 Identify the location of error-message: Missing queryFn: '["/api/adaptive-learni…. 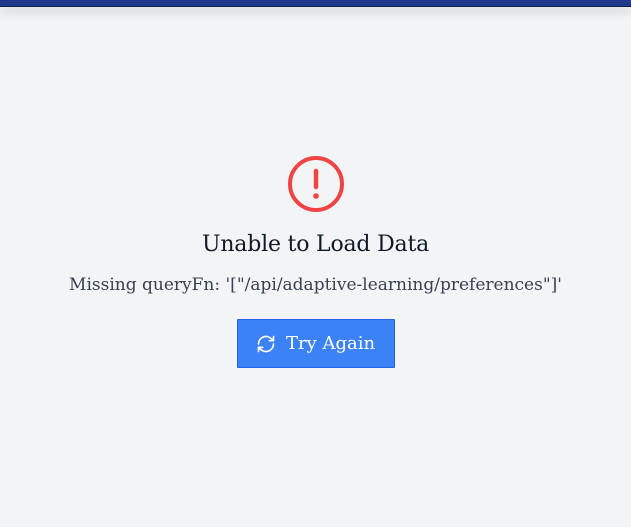
(315, 285).